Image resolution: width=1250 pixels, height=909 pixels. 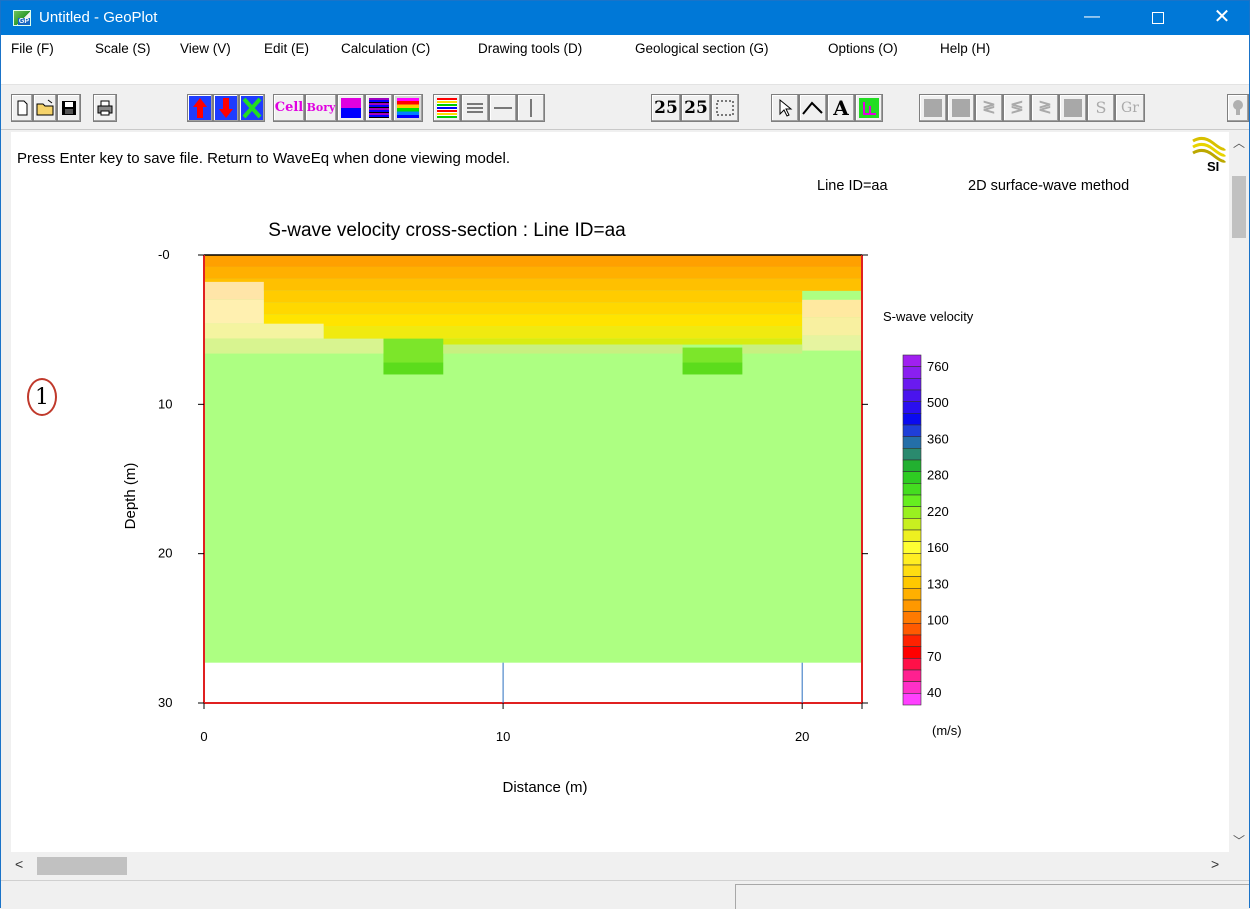 I want to click on vertical-line-button, so click(x=531, y=108).